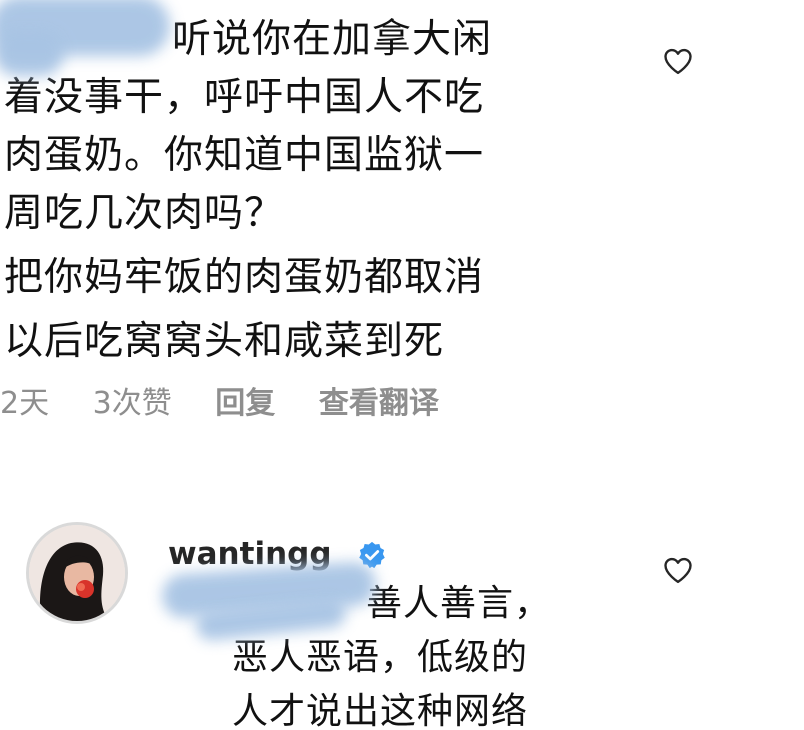 The image size is (804, 730). I want to click on see-translation-button: 查看翻译, so click(379, 403).